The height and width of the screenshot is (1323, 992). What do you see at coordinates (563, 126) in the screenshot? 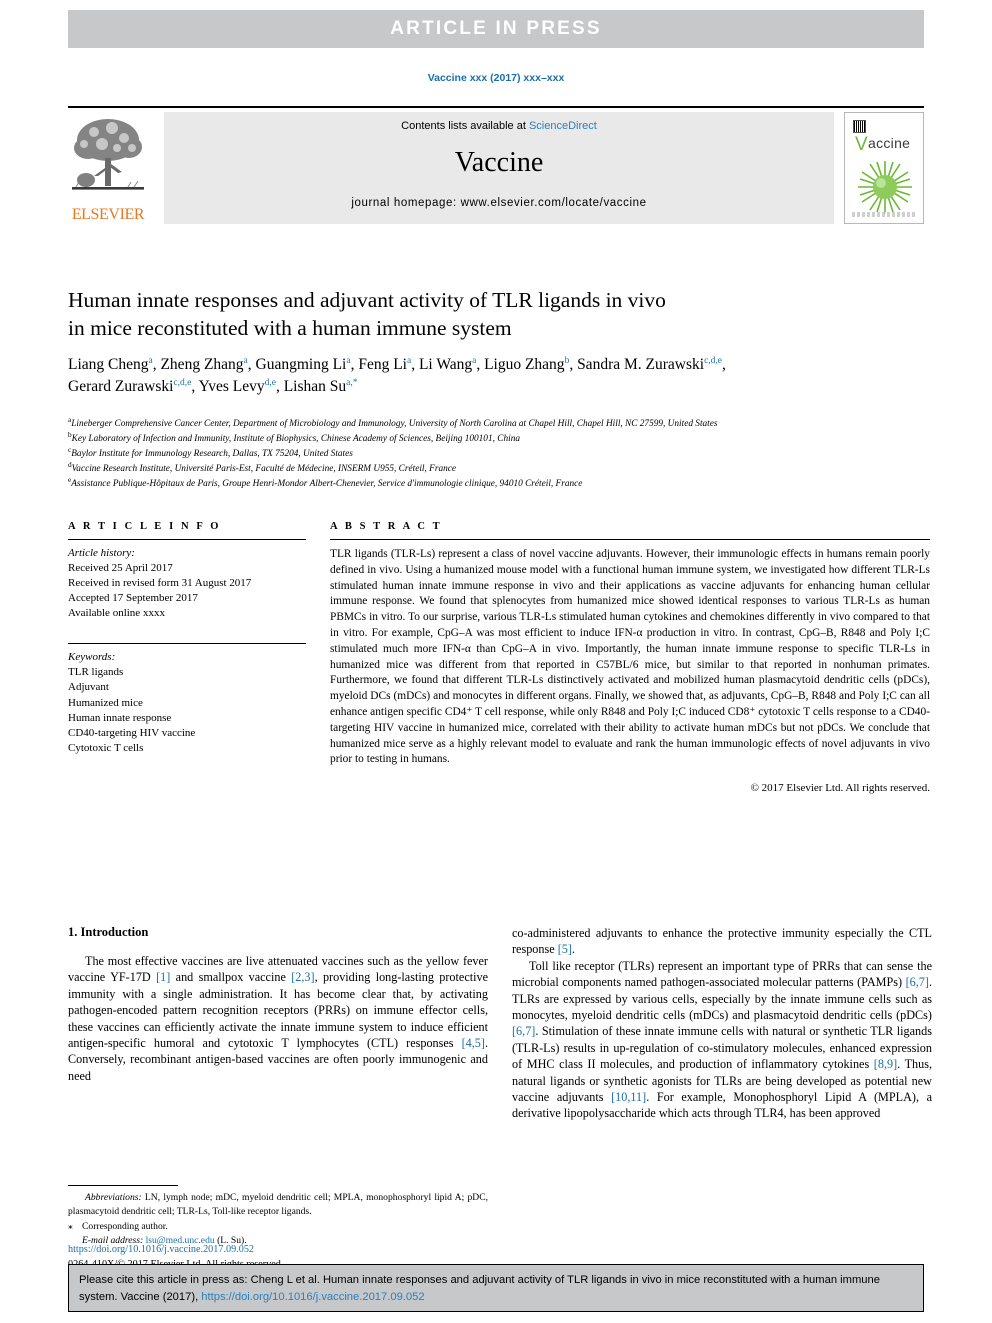
I see `sciencedirect-link: ScienceDirect` at bounding box center [563, 126].